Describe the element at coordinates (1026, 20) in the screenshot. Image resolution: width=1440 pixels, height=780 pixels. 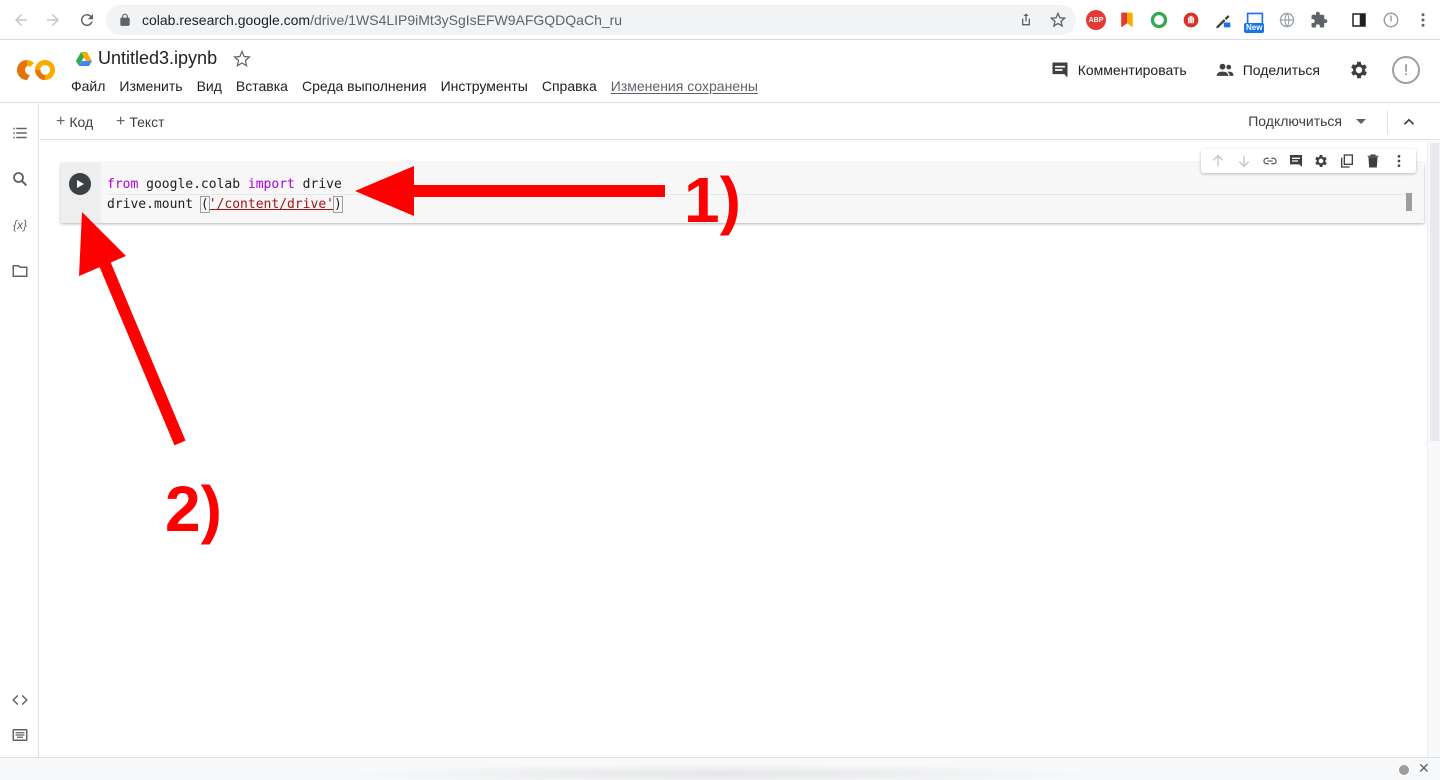
I see `share-page-icon` at that location.